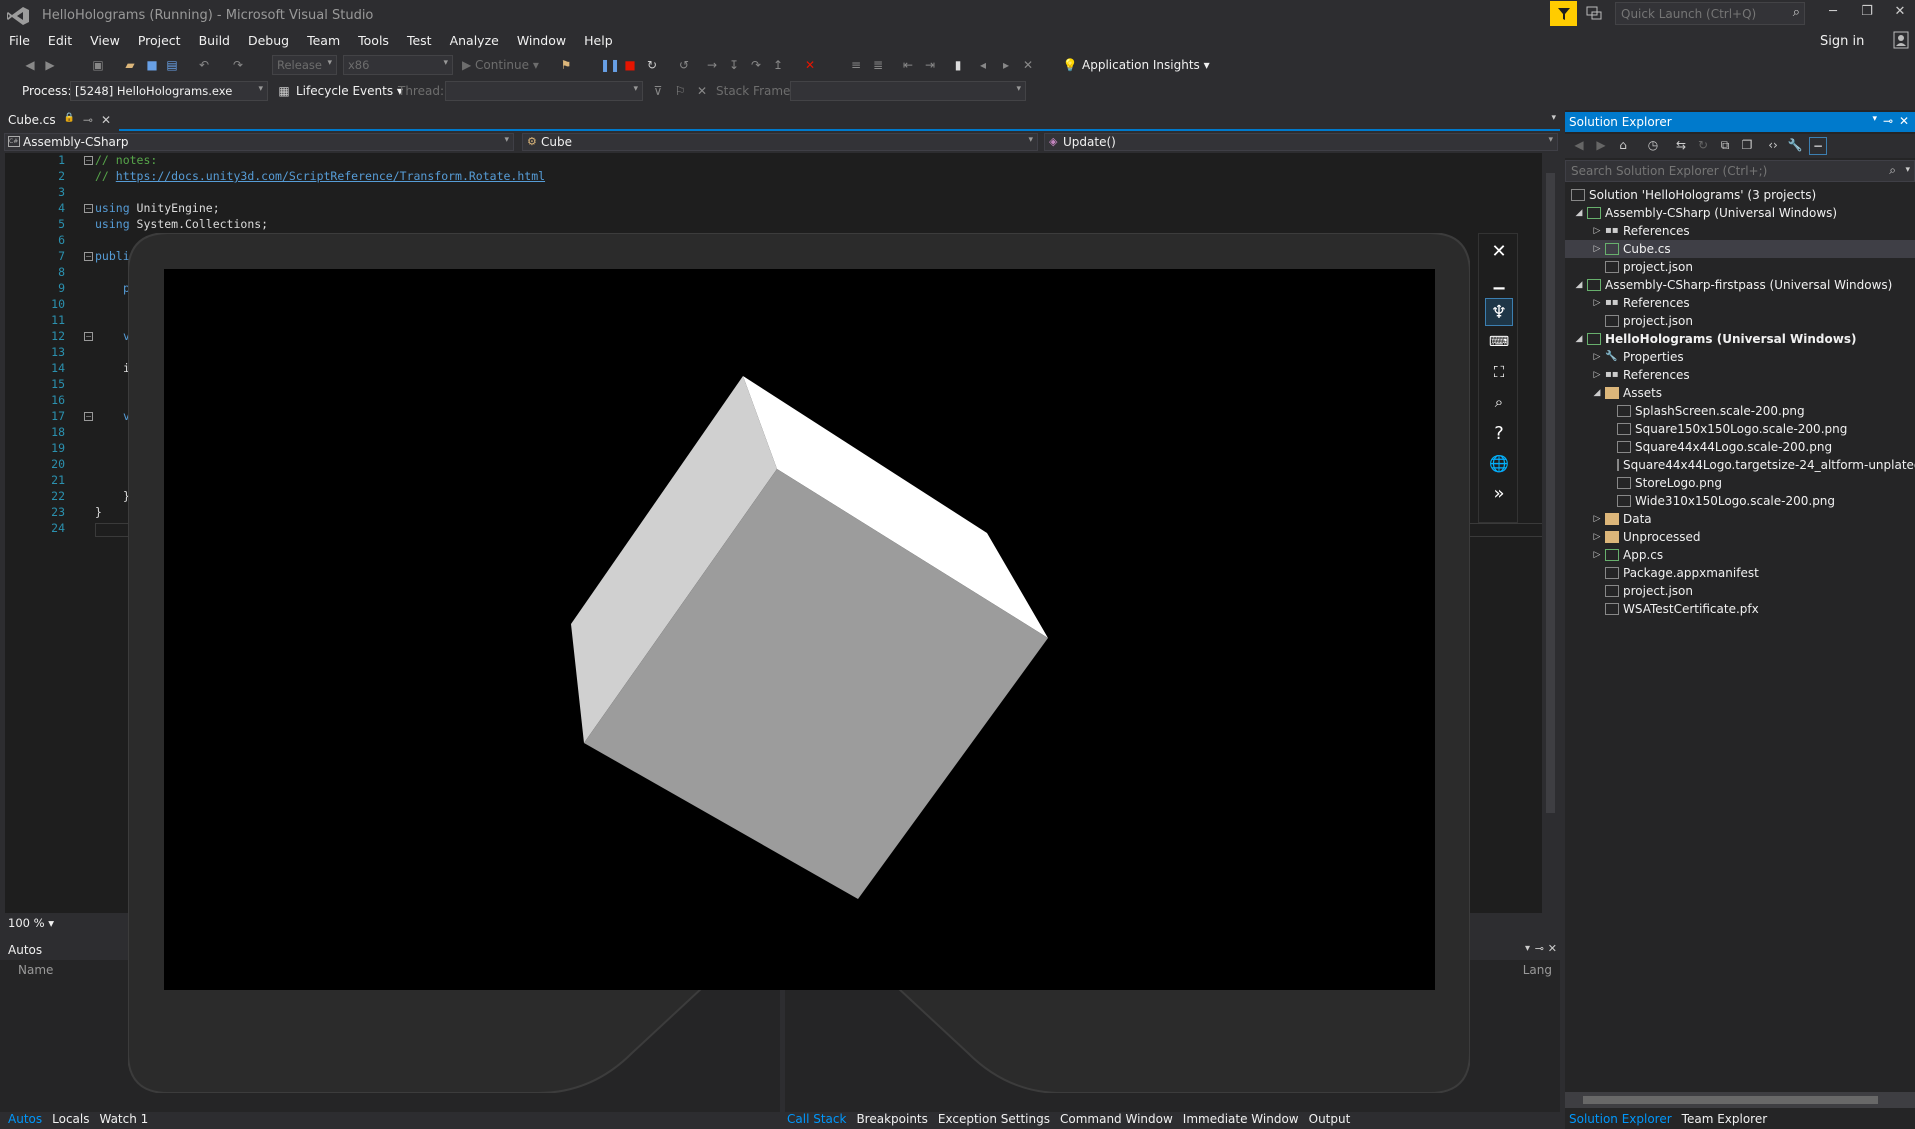 The height and width of the screenshot is (1129, 1915). What do you see at coordinates (1627, 555) in the screenshot?
I see `tree-node-file: ▷ App.cs` at bounding box center [1627, 555].